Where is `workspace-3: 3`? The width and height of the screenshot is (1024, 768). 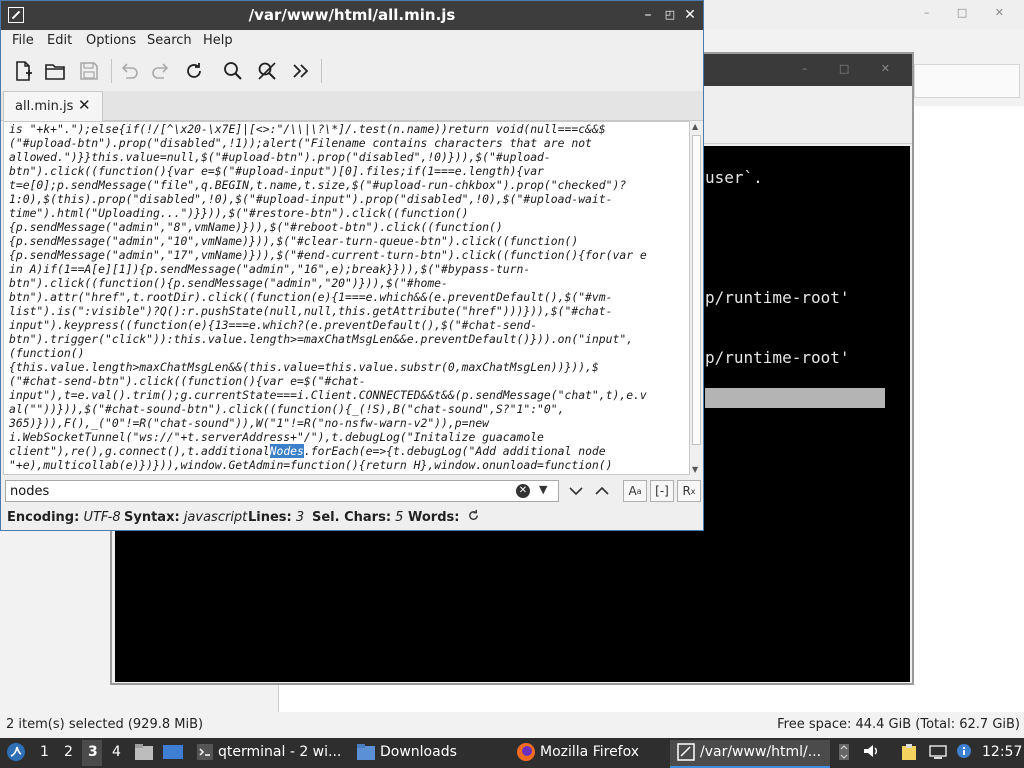
workspace-3: 3 is located at coordinates (93, 752).